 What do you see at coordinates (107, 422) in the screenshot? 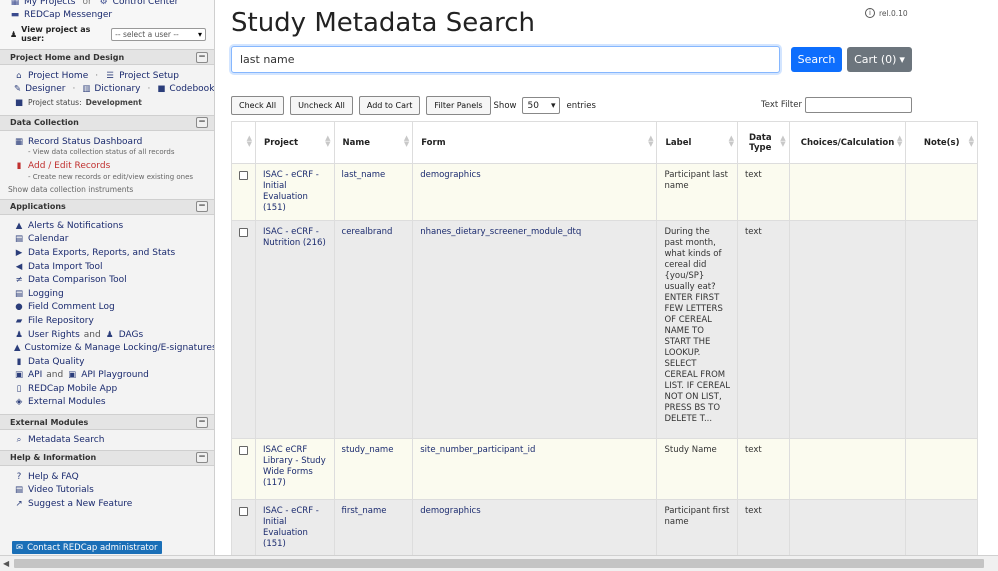
I see `section-external-modules: External Modules −` at bounding box center [107, 422].